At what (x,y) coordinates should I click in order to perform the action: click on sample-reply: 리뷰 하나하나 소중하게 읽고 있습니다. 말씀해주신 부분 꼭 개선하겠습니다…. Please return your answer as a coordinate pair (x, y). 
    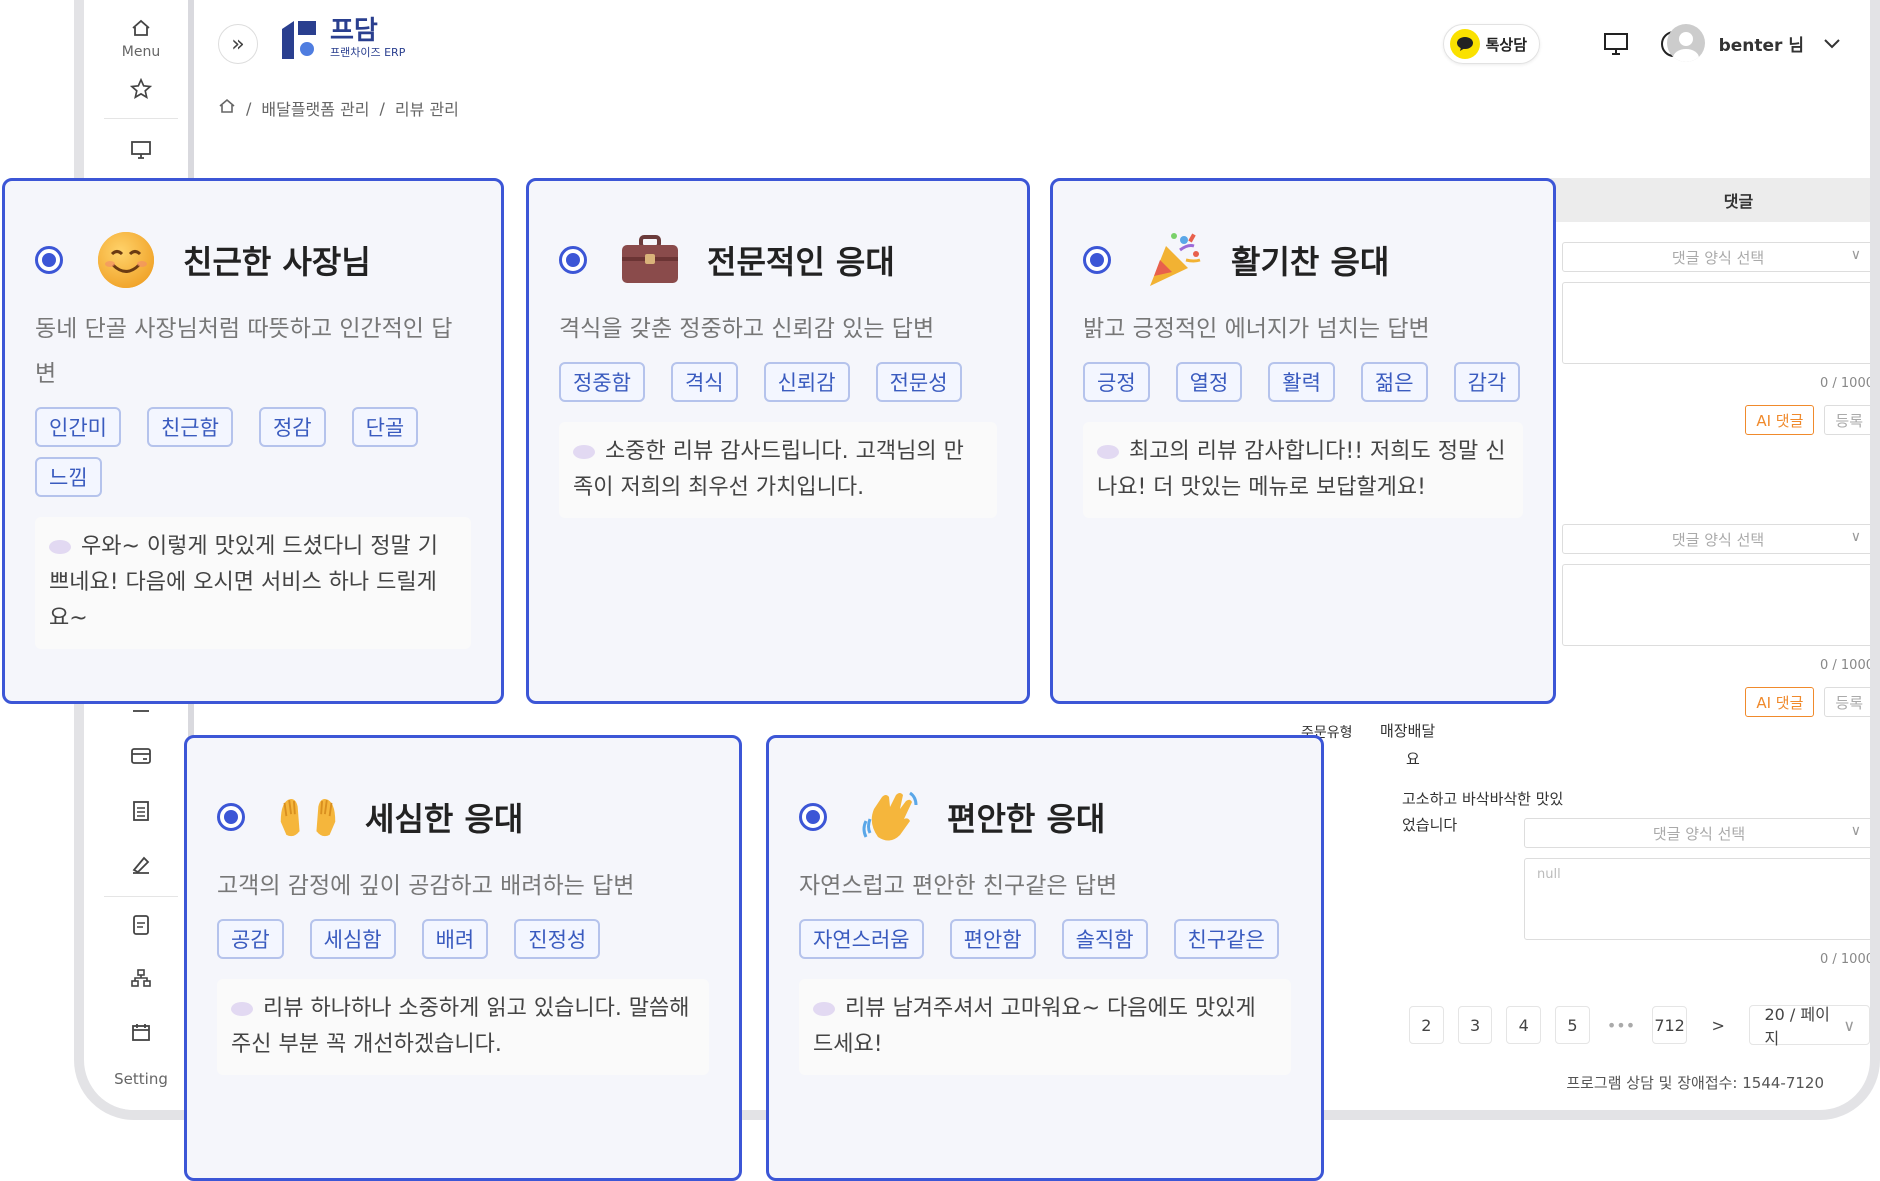
    Looking at the image, I should click on (463, 1027).